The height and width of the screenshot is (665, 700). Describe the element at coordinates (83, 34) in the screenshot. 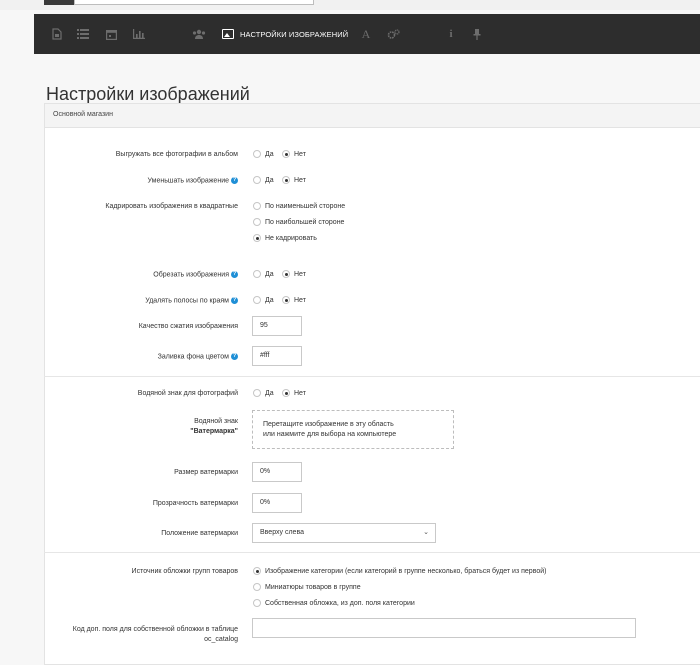

I see `list-icon` at that location.